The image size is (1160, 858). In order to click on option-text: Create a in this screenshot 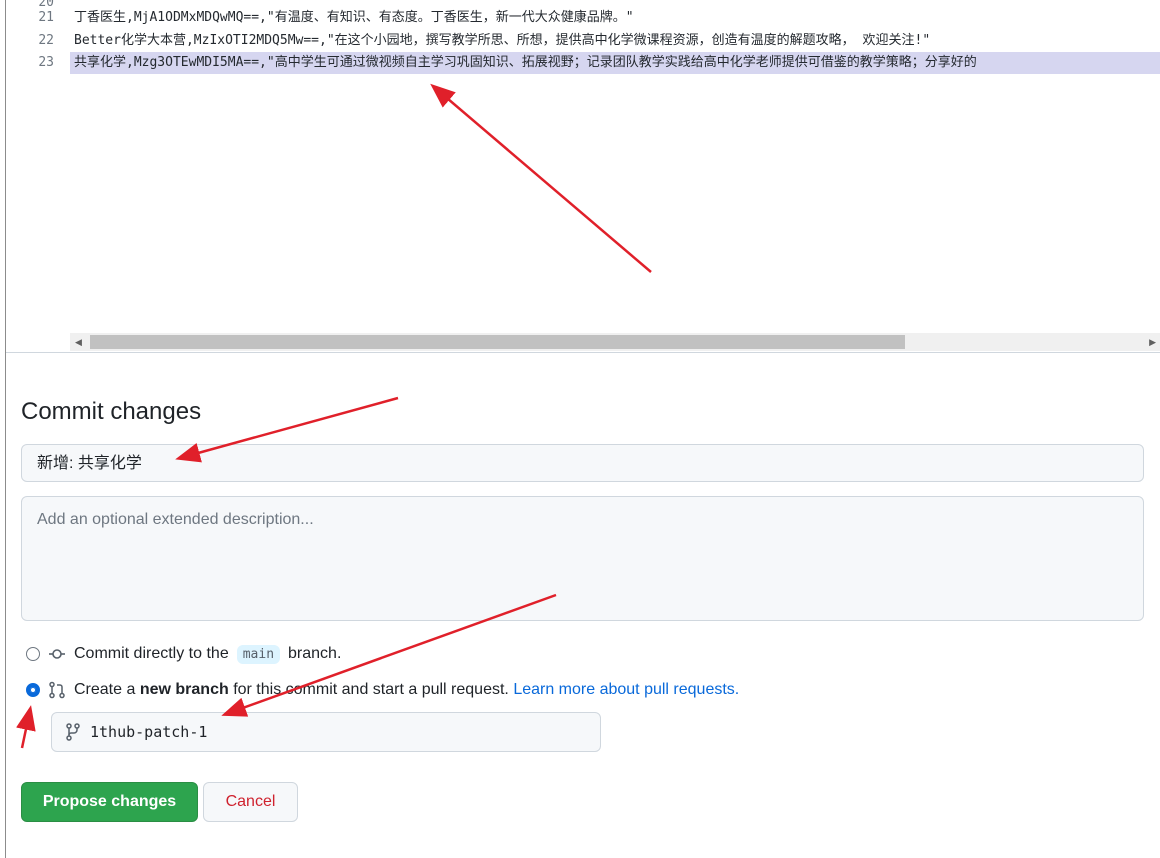, I will do `click(105, 689)`.